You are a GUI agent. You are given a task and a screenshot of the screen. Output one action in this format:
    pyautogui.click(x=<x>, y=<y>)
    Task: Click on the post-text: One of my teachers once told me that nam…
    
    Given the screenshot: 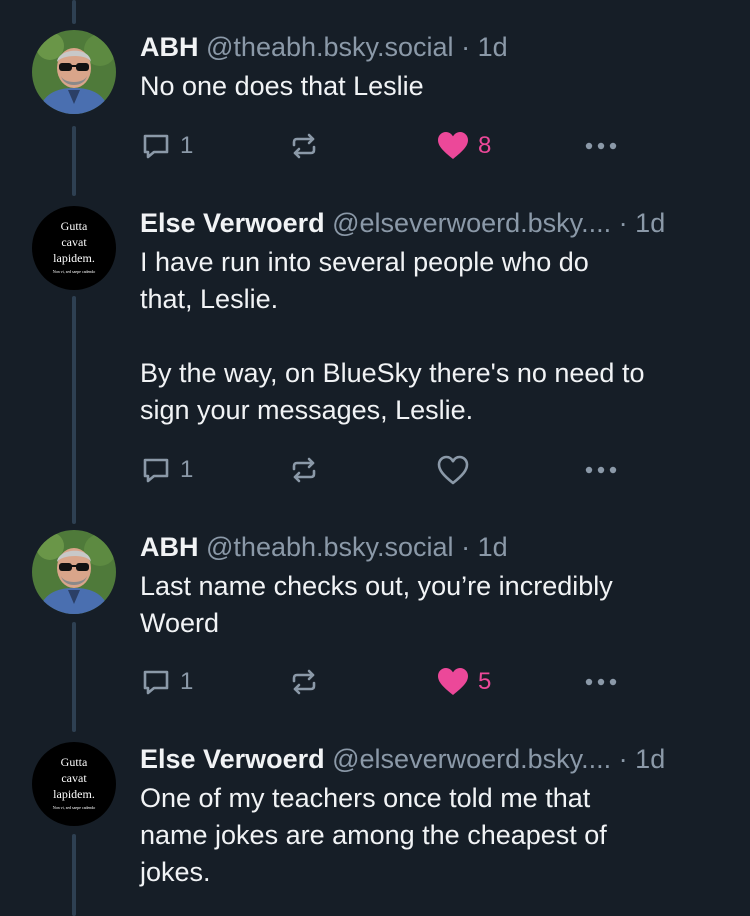 What is the action you would take?
    pyautogui.click(x=433, y=835)
    